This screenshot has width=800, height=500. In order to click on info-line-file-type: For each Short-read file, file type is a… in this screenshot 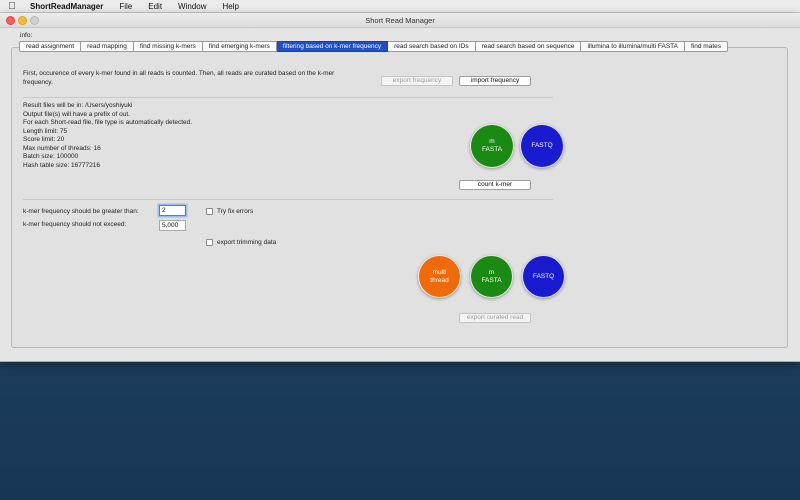, I will do `click(108, 122)`.